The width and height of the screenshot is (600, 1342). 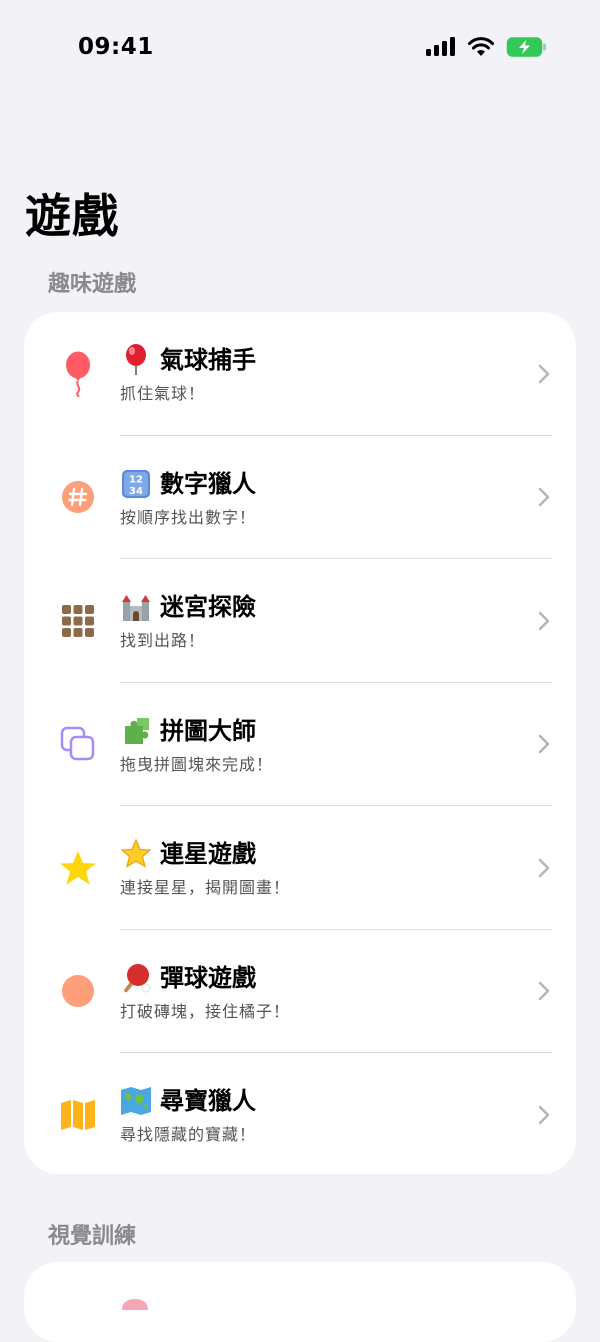 I want to click on row-subtitle: 打破磚塊，接住橘子！, so click(x=205, y=1011).